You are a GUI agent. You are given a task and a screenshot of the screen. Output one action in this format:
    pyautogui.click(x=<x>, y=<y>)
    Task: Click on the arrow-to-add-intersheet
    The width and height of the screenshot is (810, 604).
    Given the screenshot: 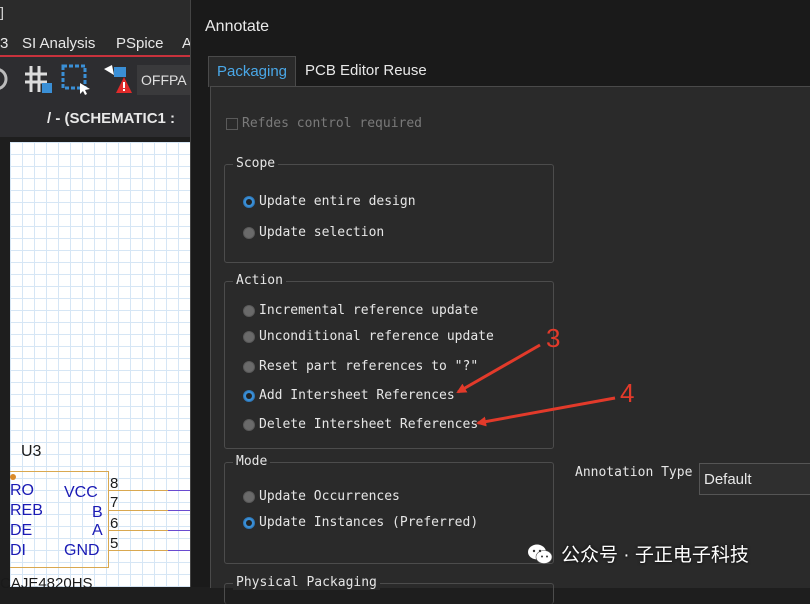 What is the action you would take?
    pyautogui.click(x=498, y=368)
    